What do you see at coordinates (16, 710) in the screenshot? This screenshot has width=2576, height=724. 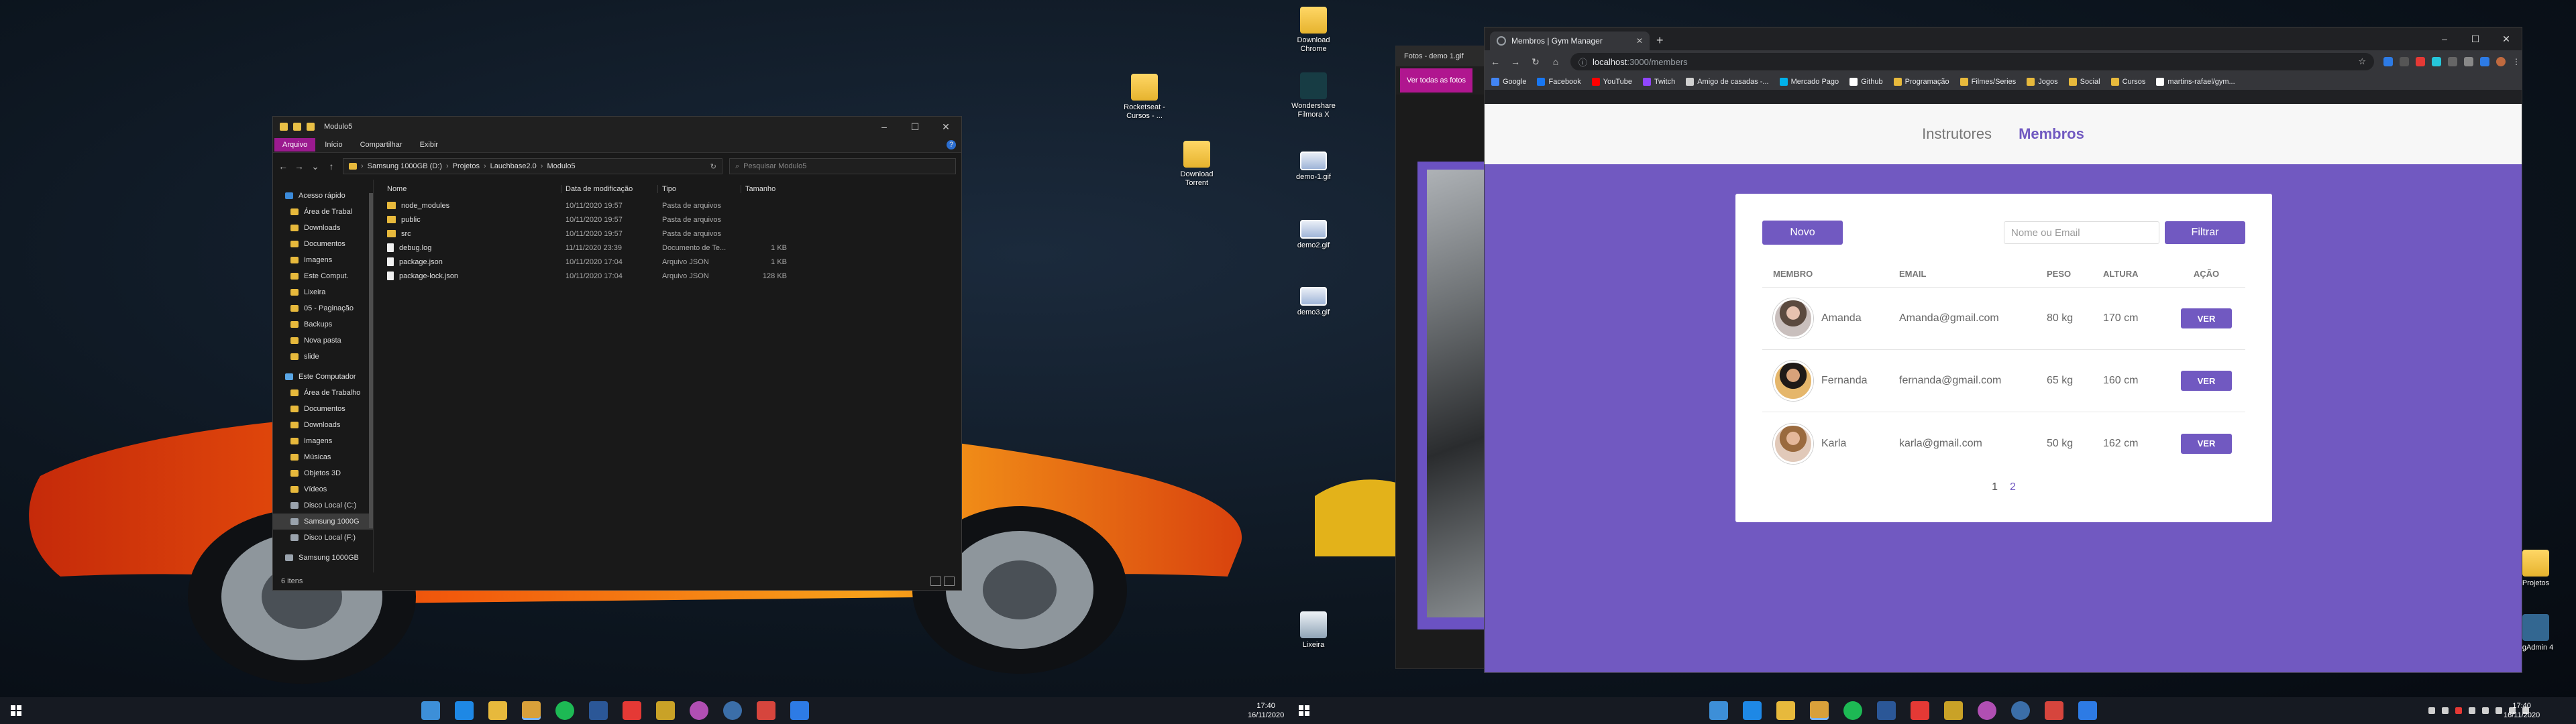 I see `start-button` at bounding box center [16, 710].